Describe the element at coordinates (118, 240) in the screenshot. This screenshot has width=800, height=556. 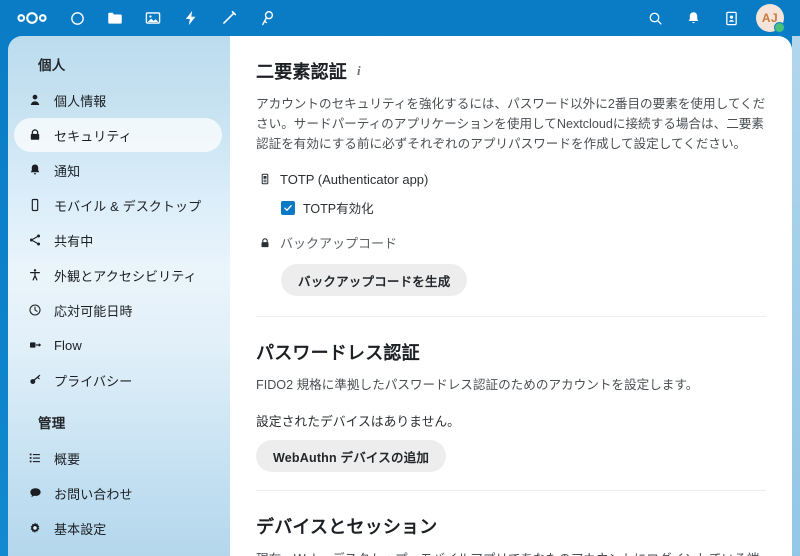
I see `sidebar-item-sharing: 共有中` at that location.